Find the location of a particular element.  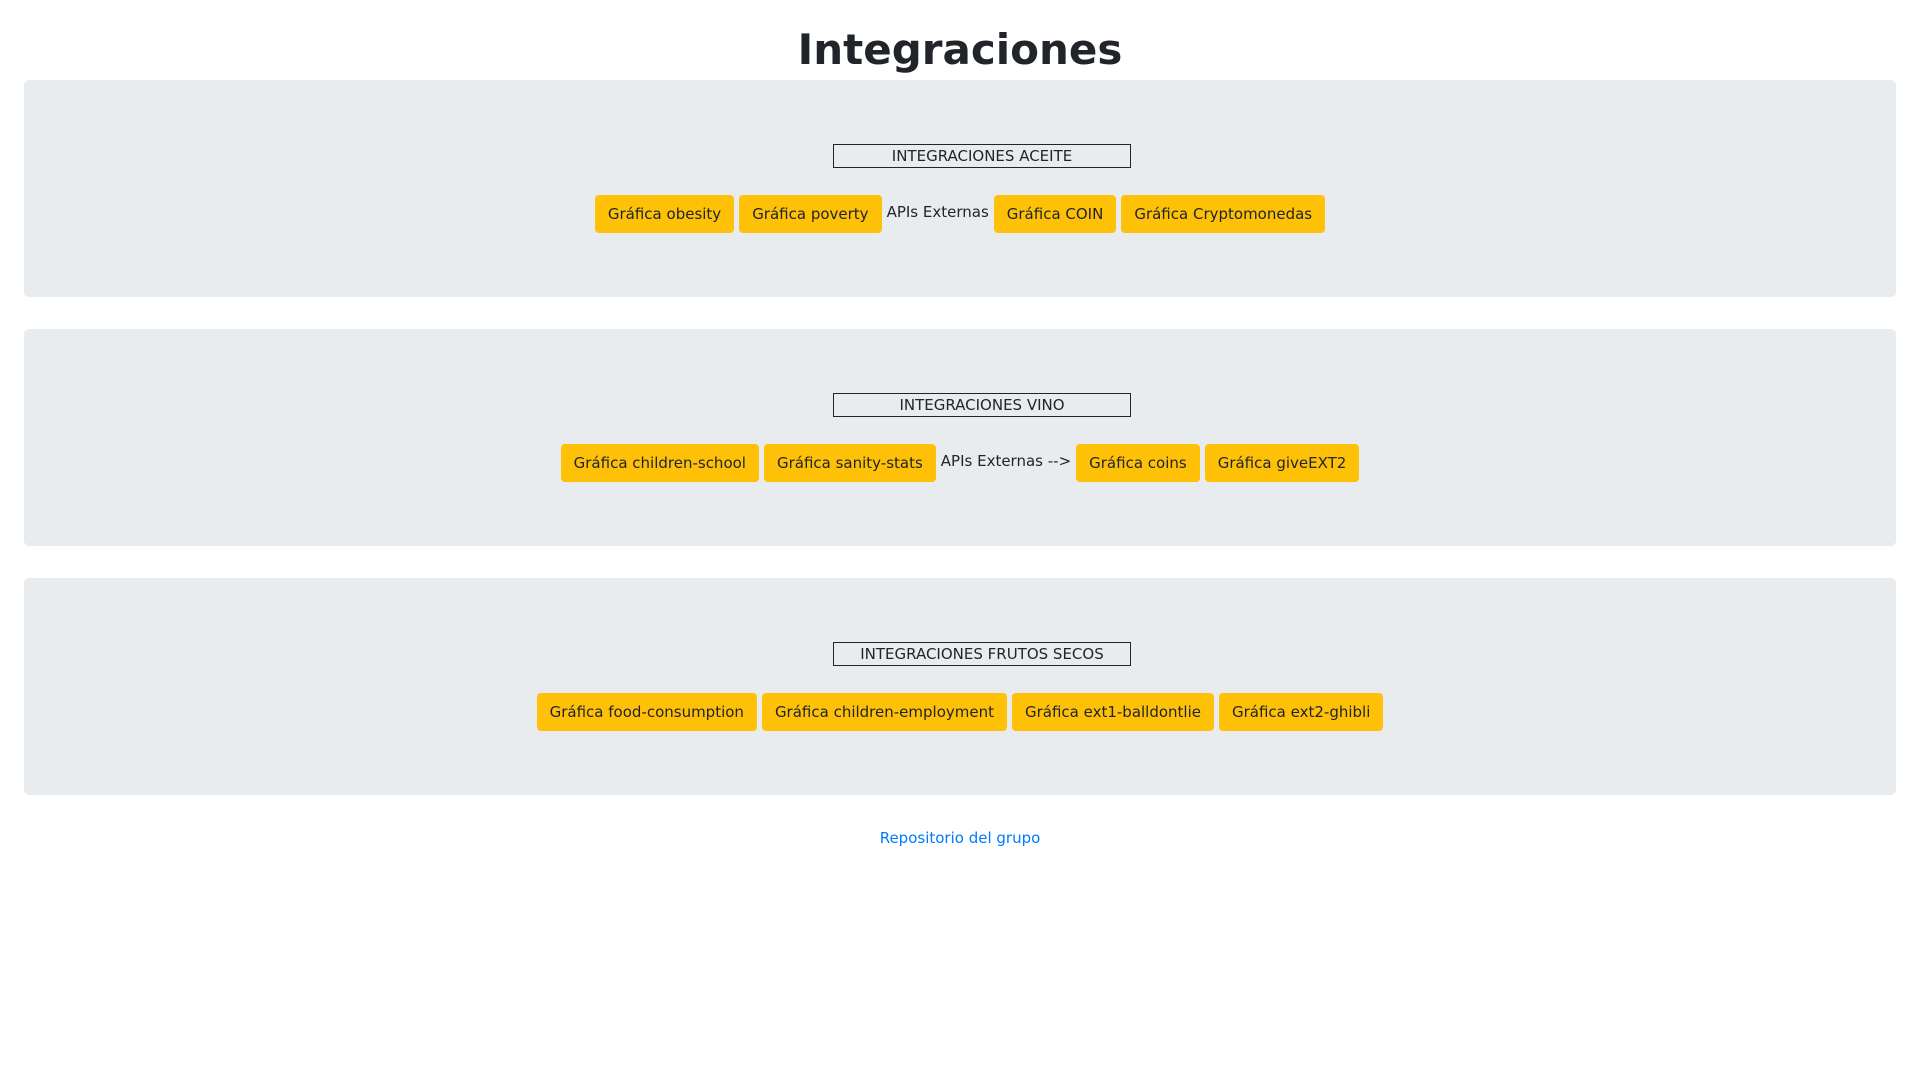

grafica-obesity-button: Gráfica obesity is located at coordinates (664, 214).